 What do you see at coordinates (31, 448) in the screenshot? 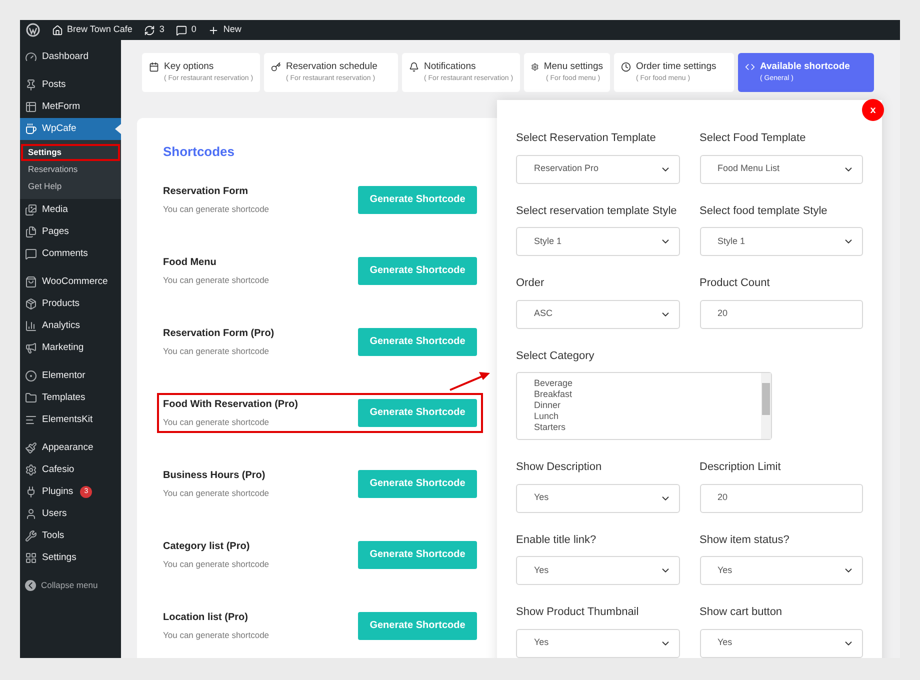
I see `brush-icon` at bounding box center [31, 448].